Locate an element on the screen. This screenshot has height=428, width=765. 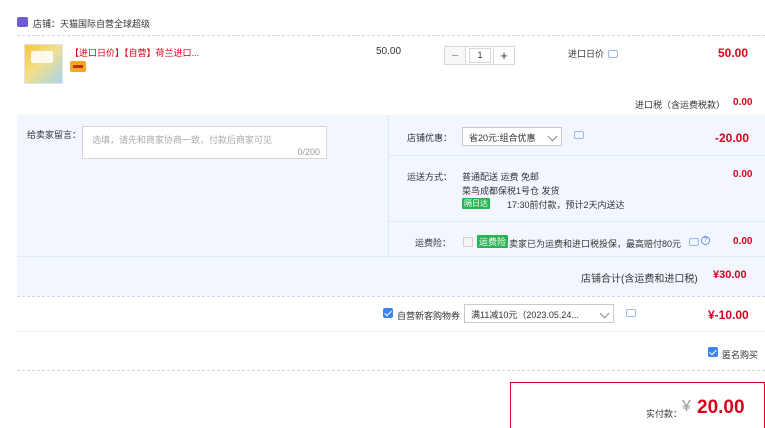
help-icon: ? is located at coordinates (705, 240).